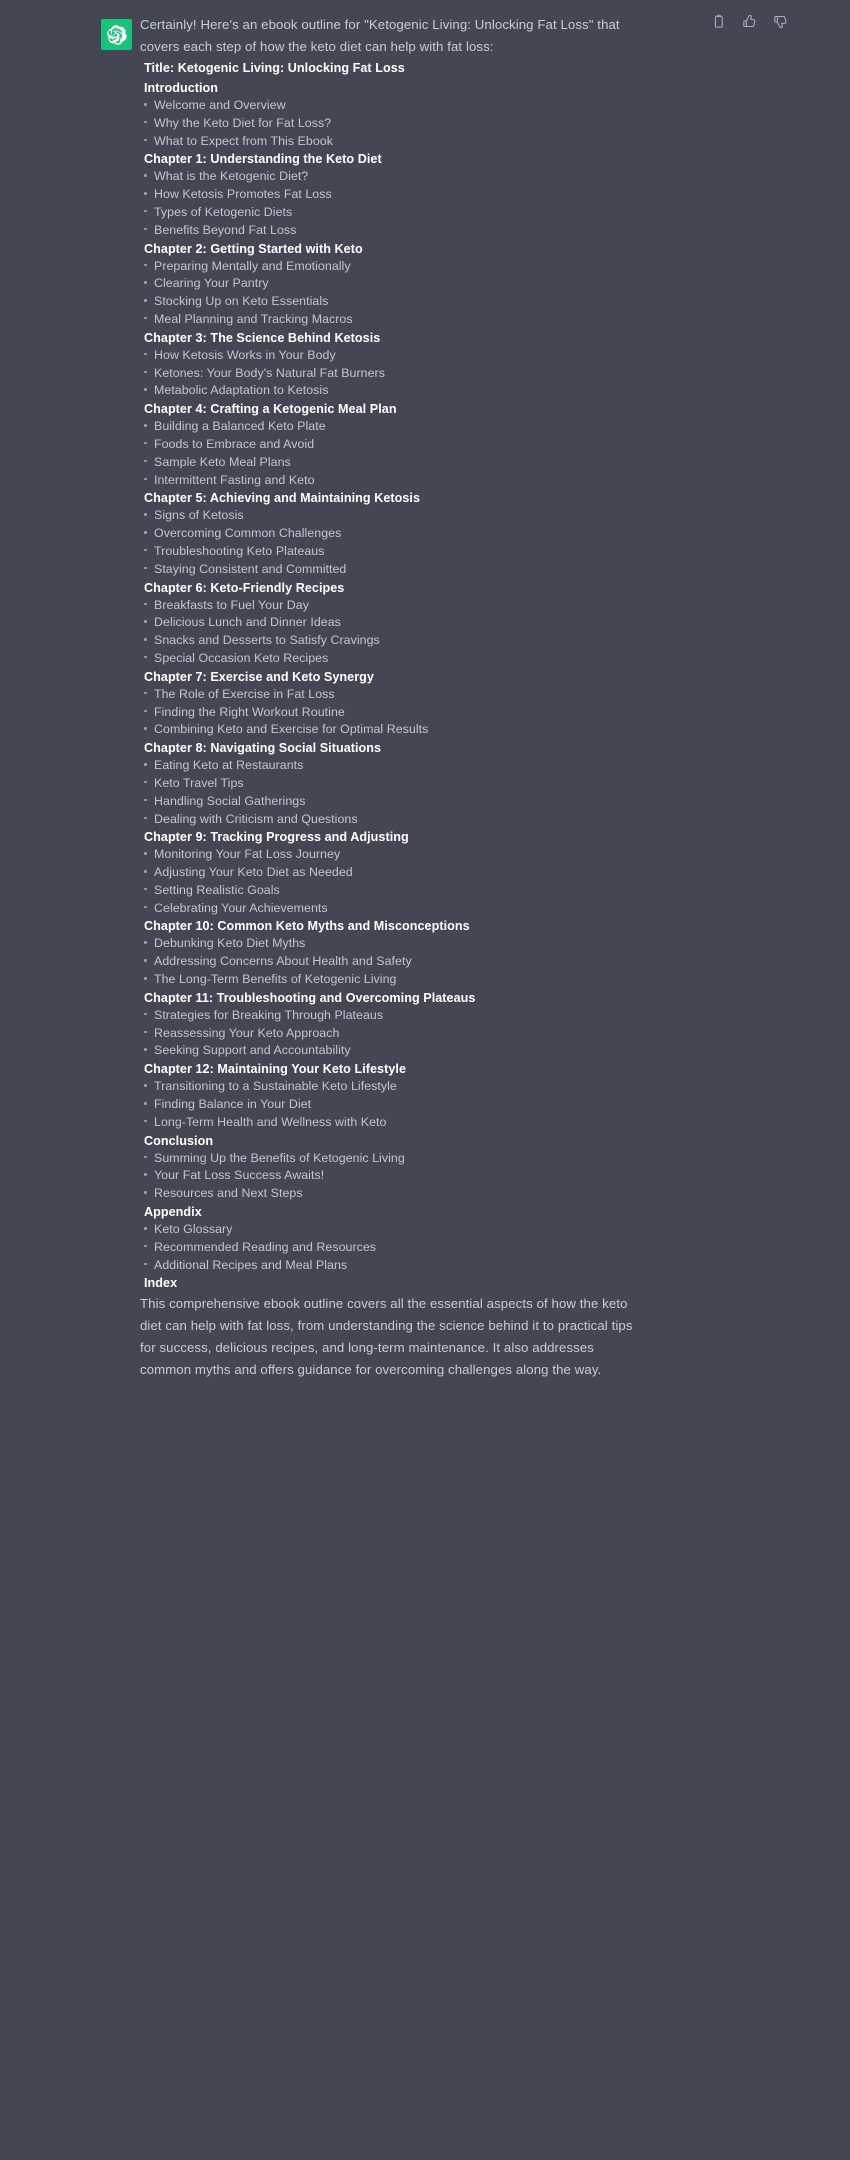 This screenshot has height=2160, width=850. I want to click on list-item: Adjusting Your Keto Diet as Needed, so click(415, 873).